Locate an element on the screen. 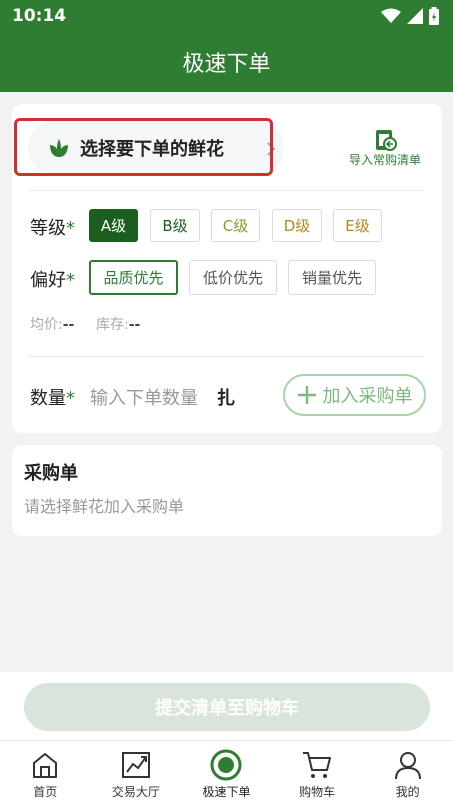  tab-home: 首页 is located at coordinates (45, 773).